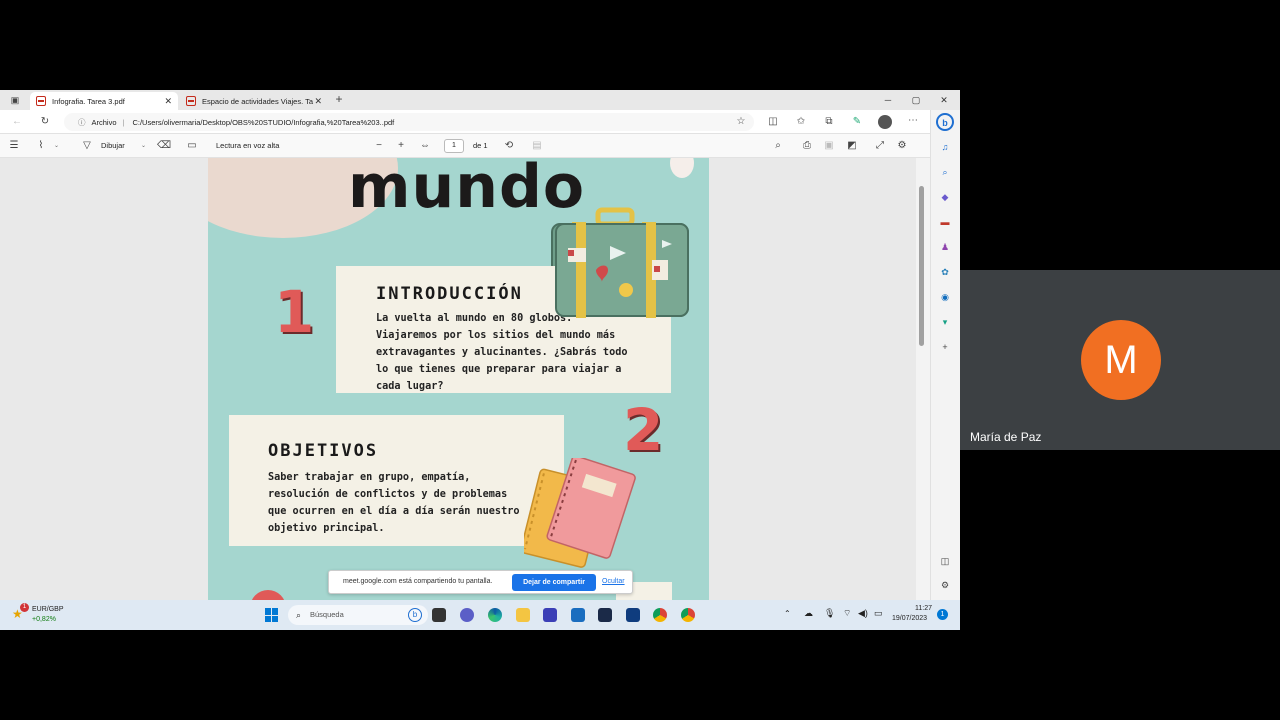  What do you see at coordinates (550, 615) in the screenshot?
I see `app-icon` at bounding box center [550, 615].